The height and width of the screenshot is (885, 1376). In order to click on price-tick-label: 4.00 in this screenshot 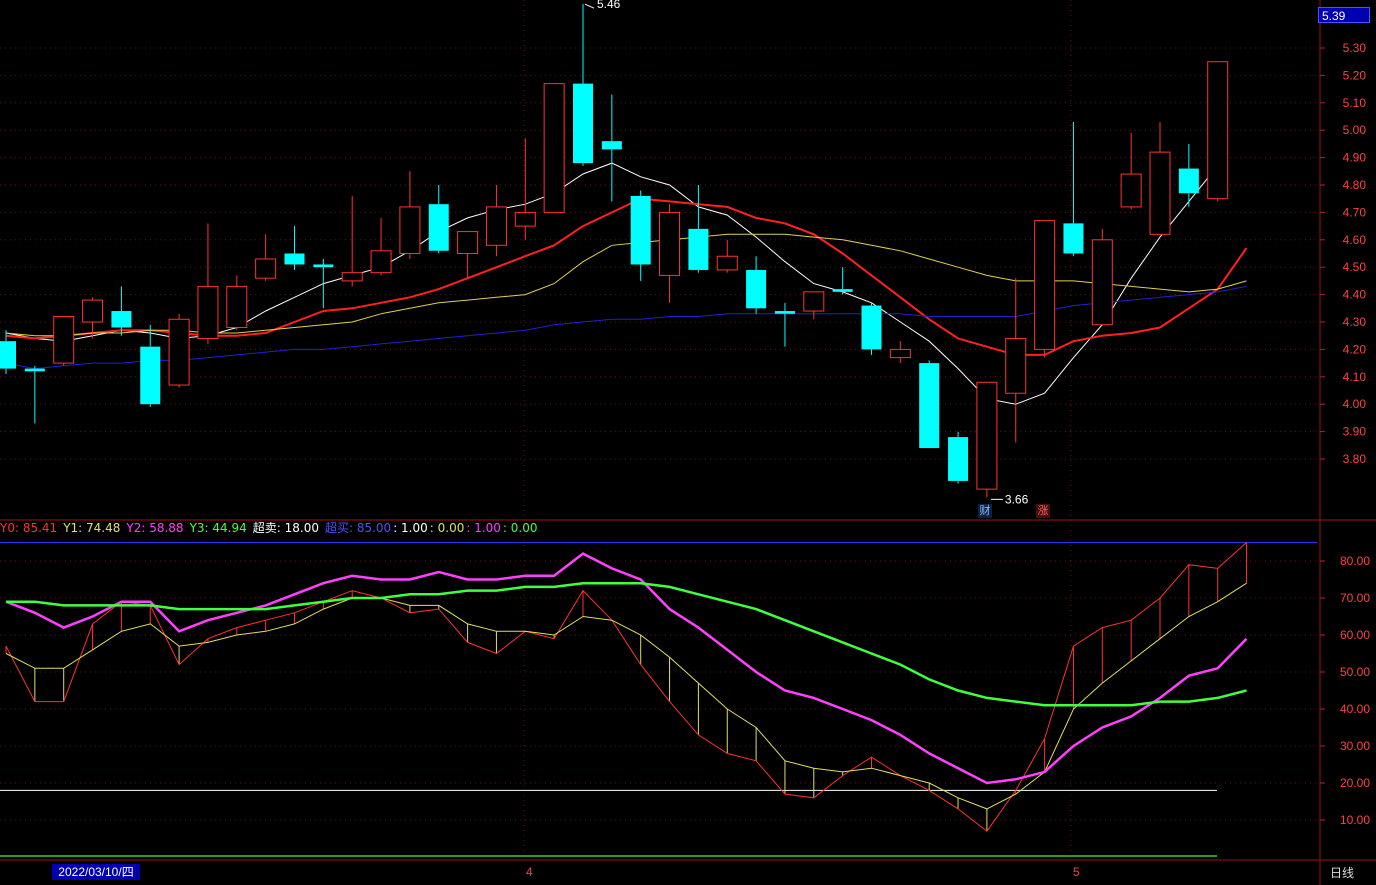, I will do `click(1355, 404)`.